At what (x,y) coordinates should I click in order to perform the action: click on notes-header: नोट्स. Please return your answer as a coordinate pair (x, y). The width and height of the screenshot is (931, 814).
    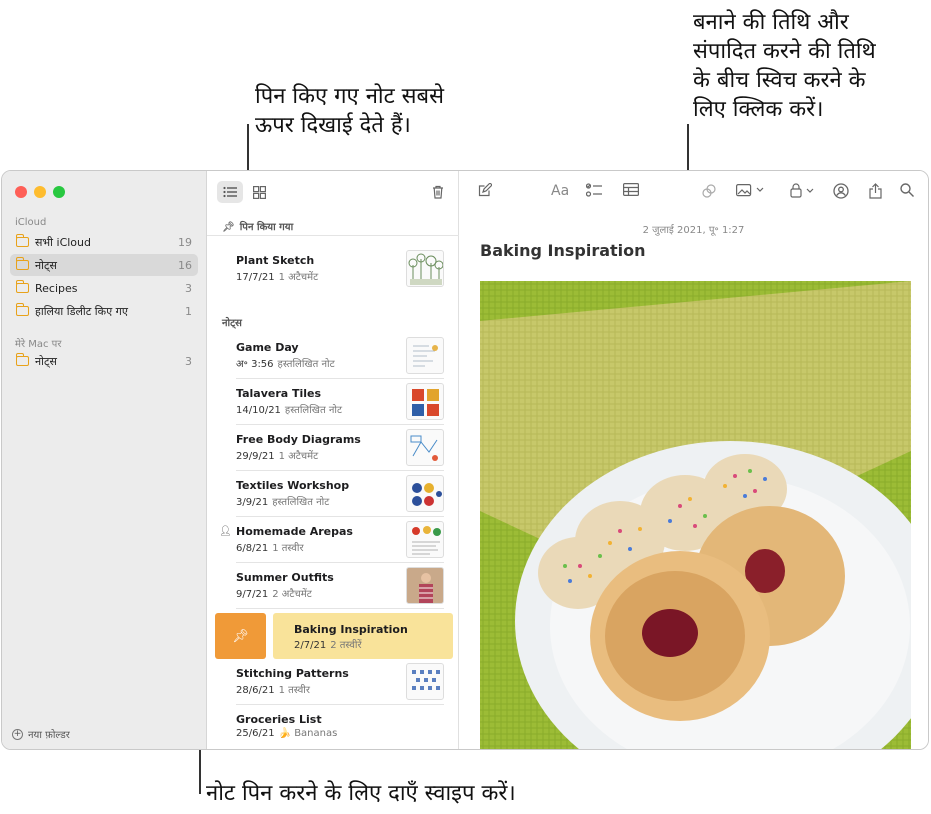
    Looking at the image, I should click on (232, 323).